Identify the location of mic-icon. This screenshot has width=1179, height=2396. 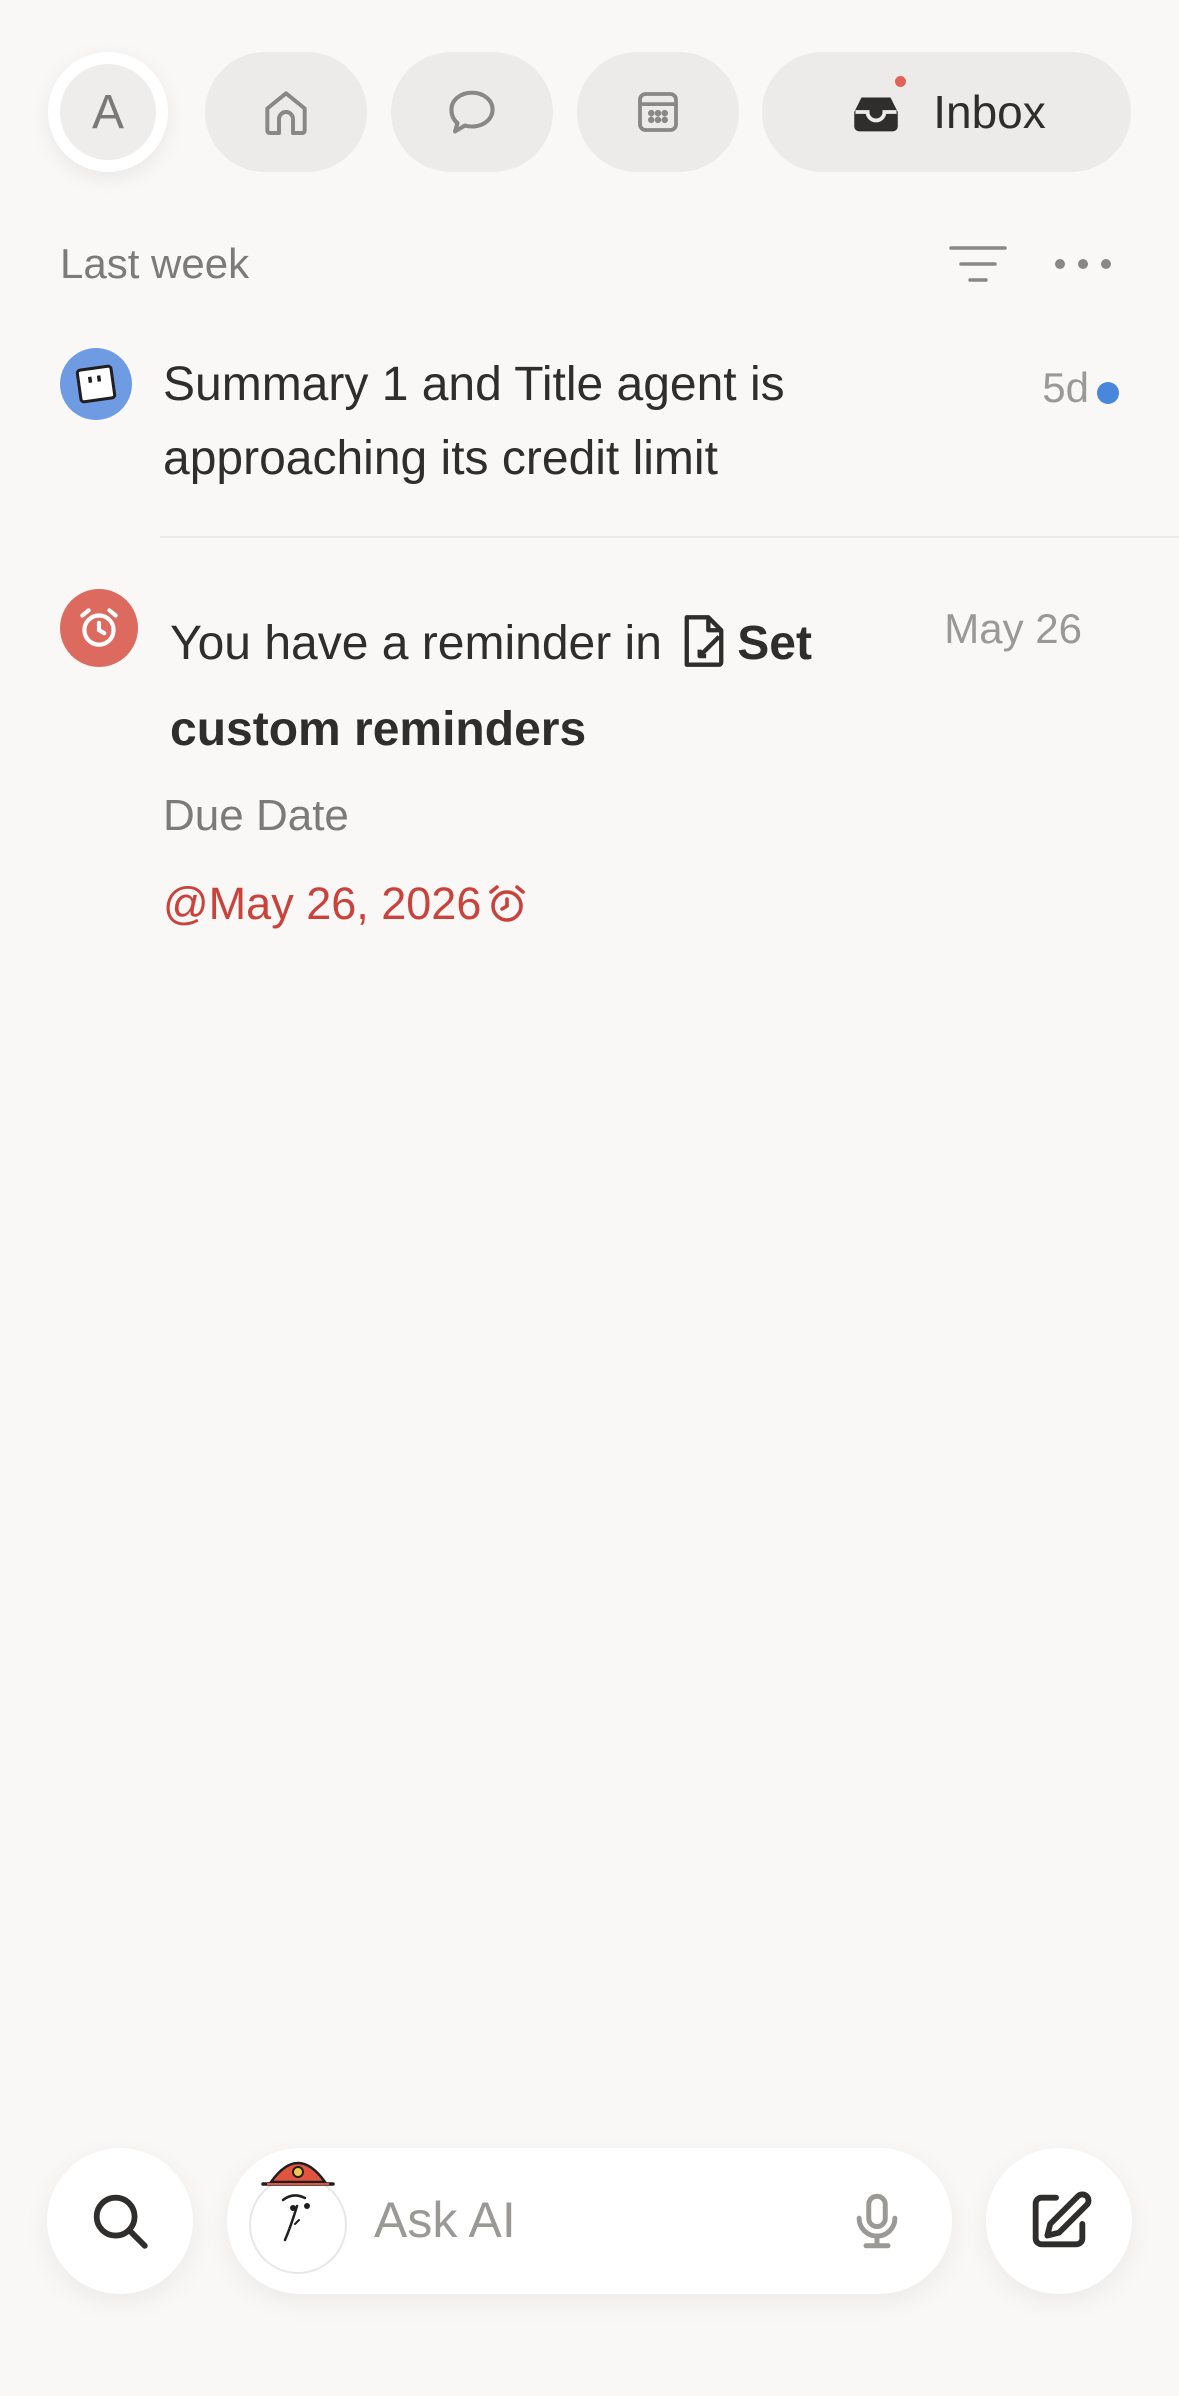
(877, 2221).